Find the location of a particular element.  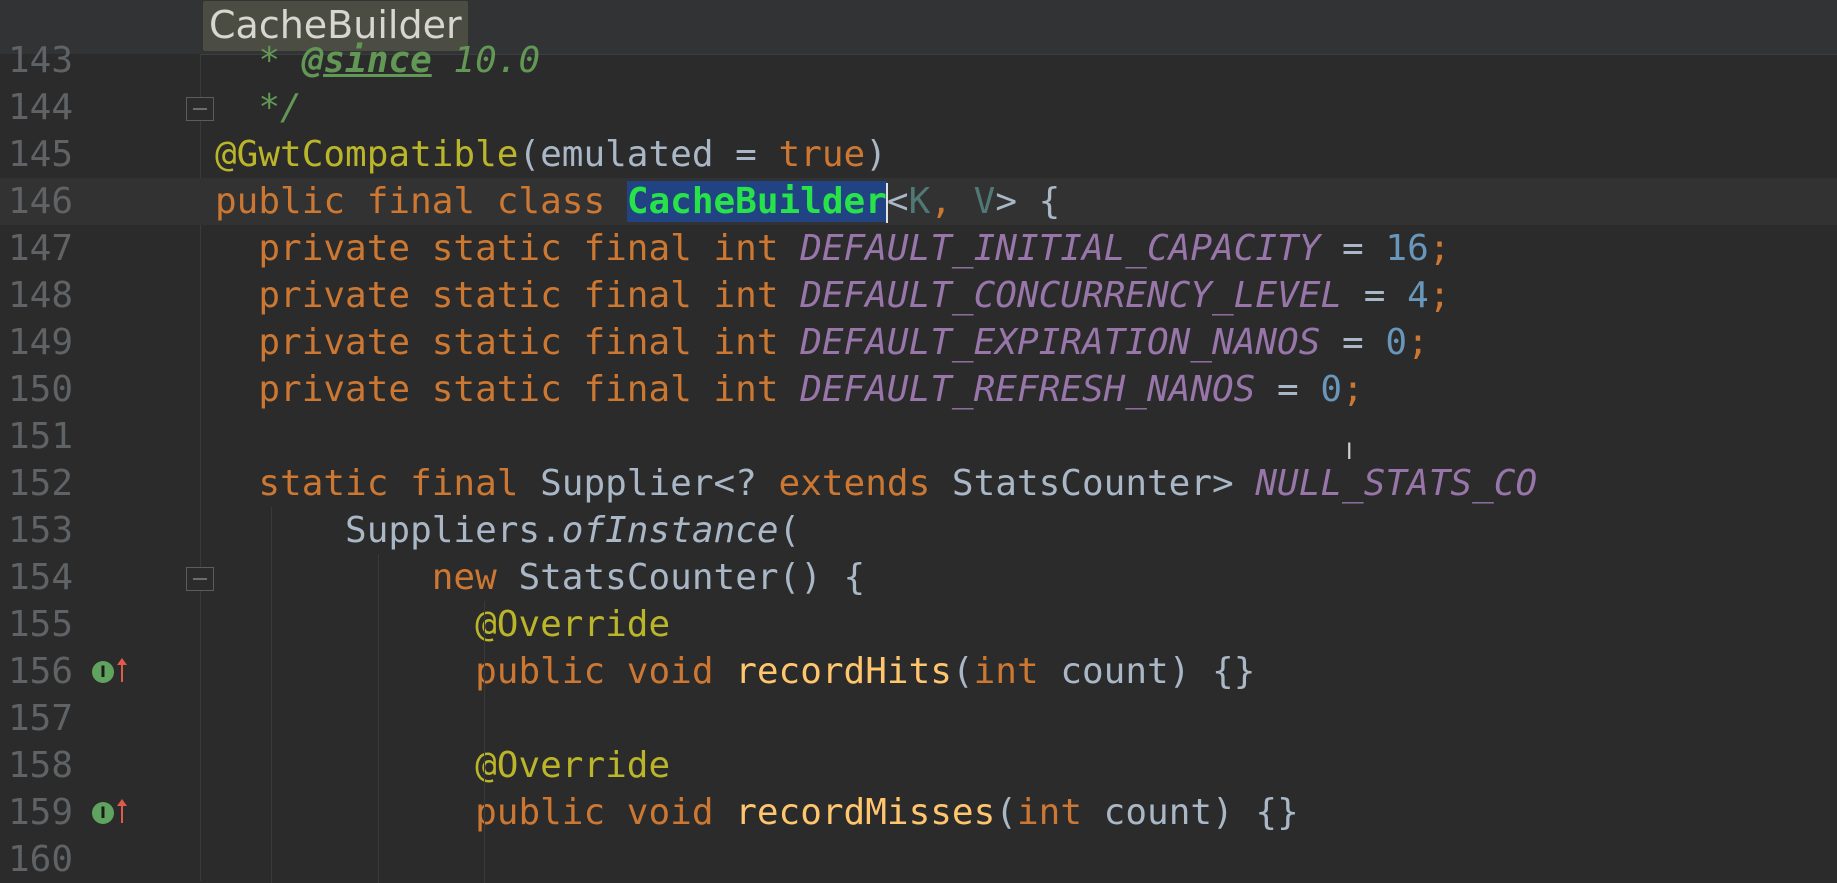

code-token: DEFAULT_REFRESH_NANOS is located at coordinates (1028, 389).